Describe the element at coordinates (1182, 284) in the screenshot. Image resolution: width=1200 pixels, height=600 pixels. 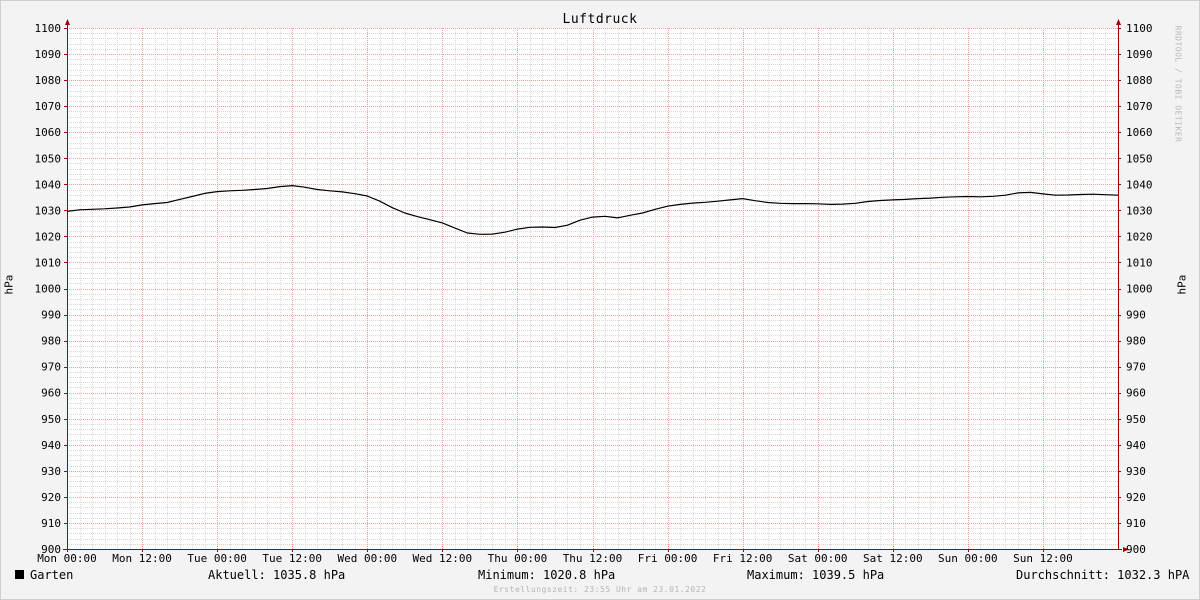
I see `y-axis-label-right: hPa` at that location.